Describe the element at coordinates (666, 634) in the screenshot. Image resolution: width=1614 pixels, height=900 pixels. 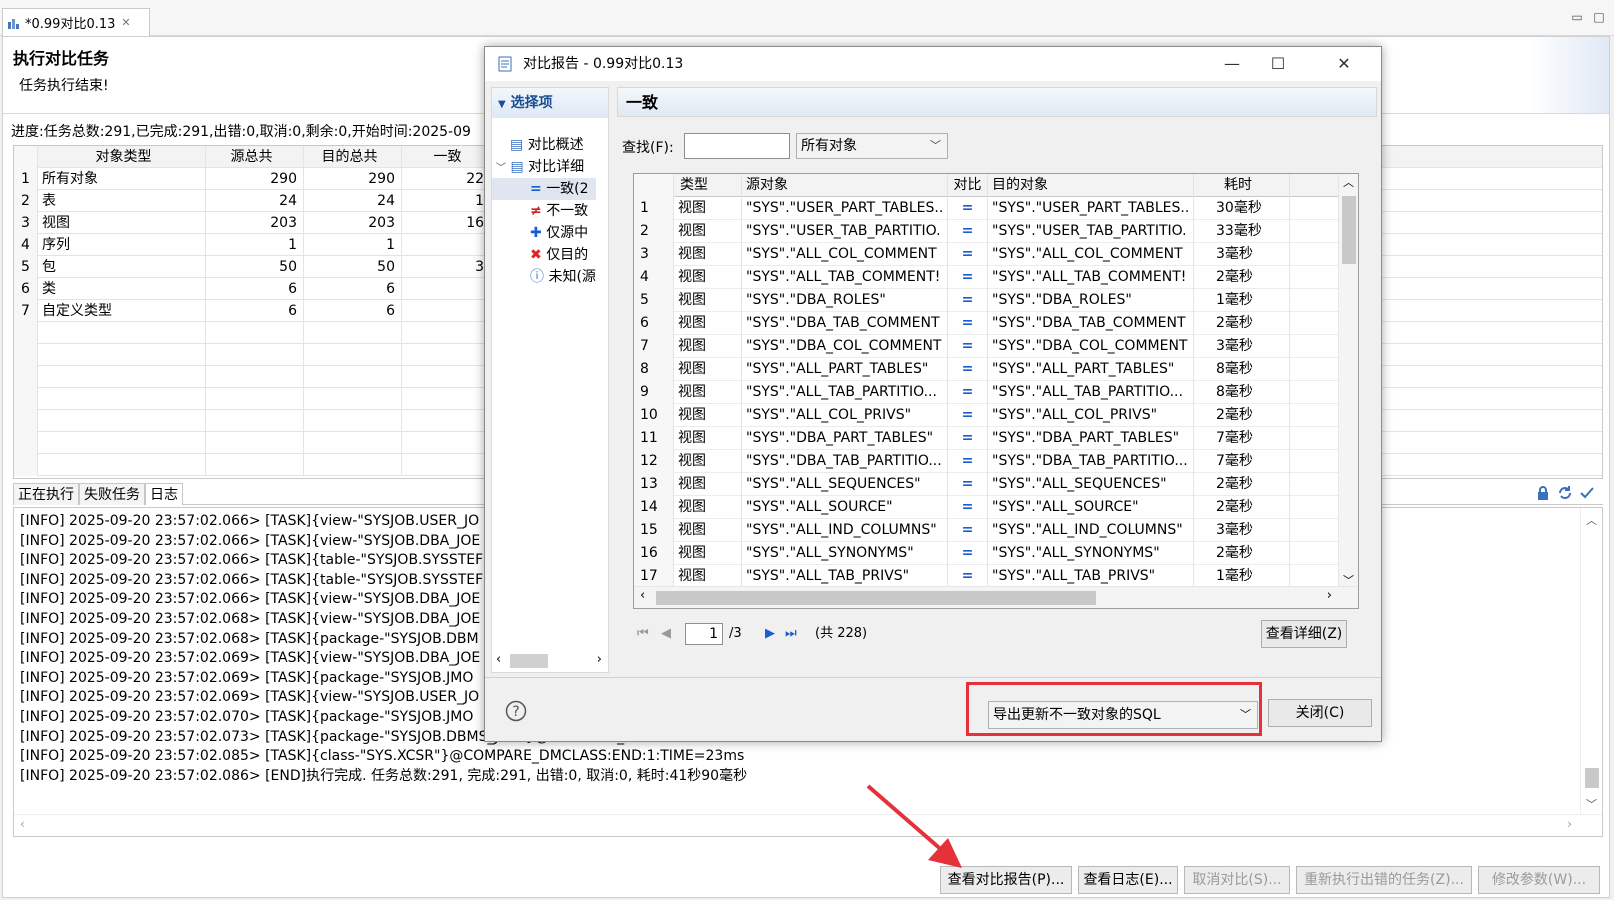
I see `prev-page-icon: ◀` at that location.